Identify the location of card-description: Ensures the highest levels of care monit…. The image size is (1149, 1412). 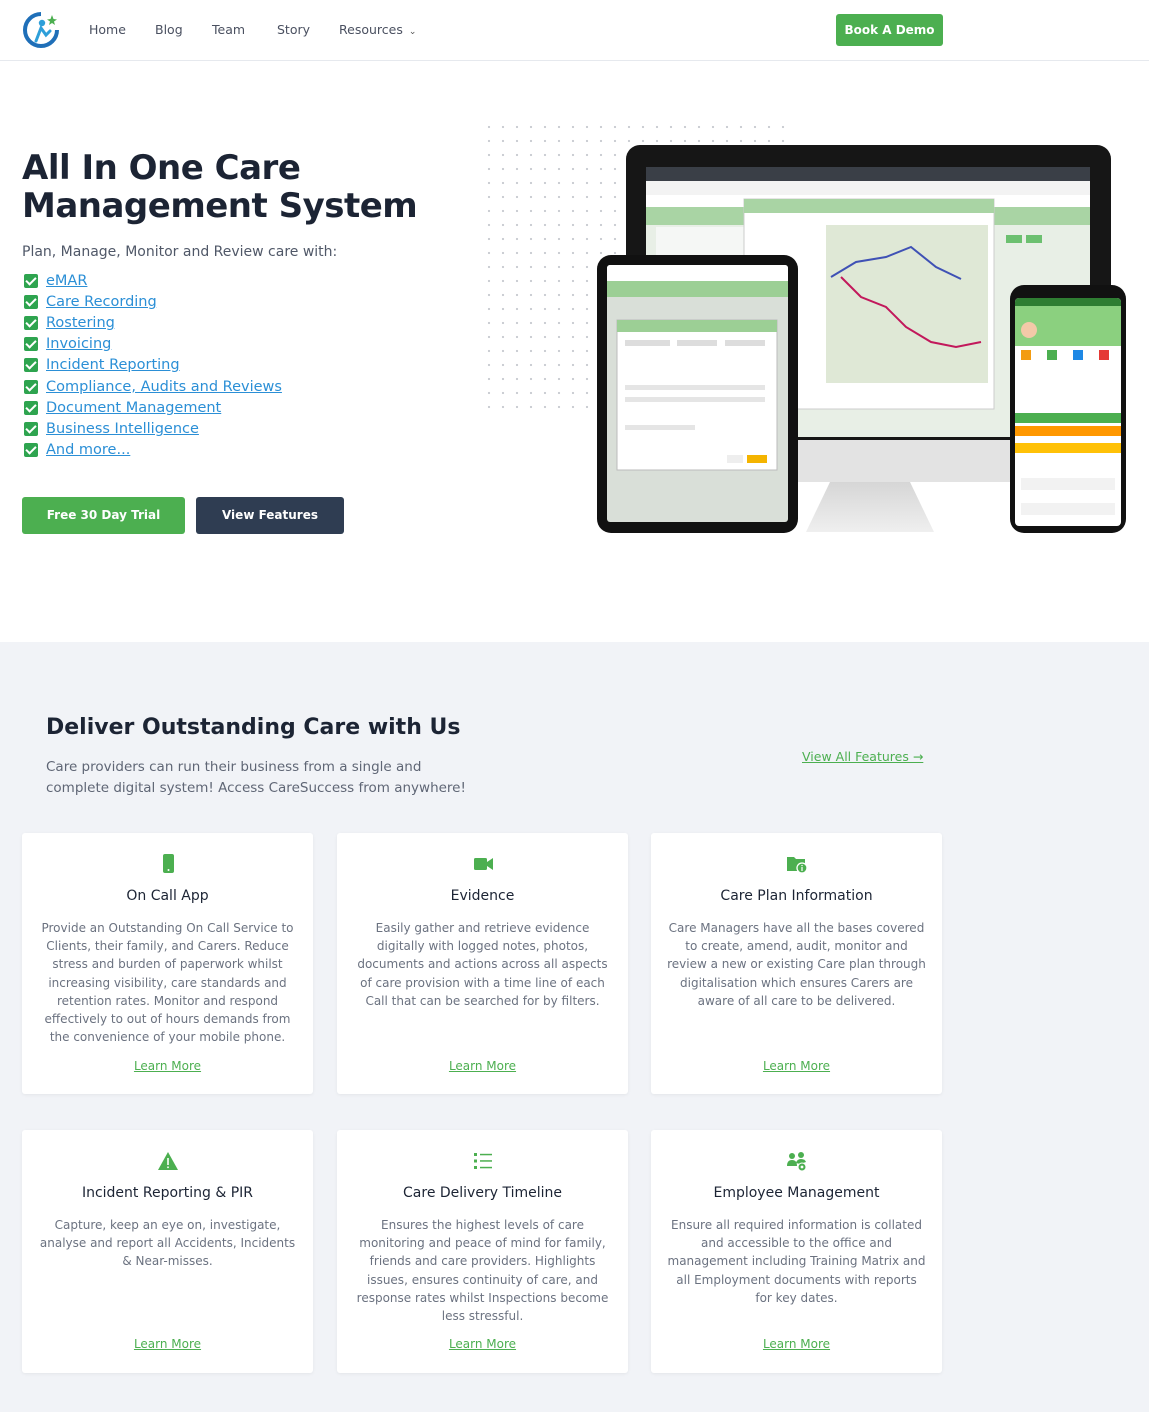
(482, 1271).